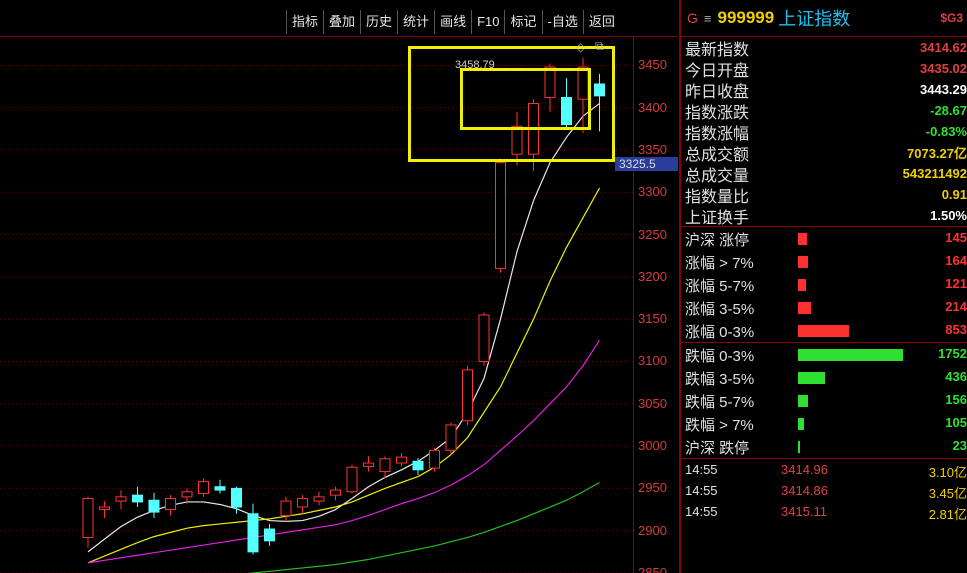  Describe the element at coordinates (956, 422) in the screenshot. I see `dist-count: 105` at that location.